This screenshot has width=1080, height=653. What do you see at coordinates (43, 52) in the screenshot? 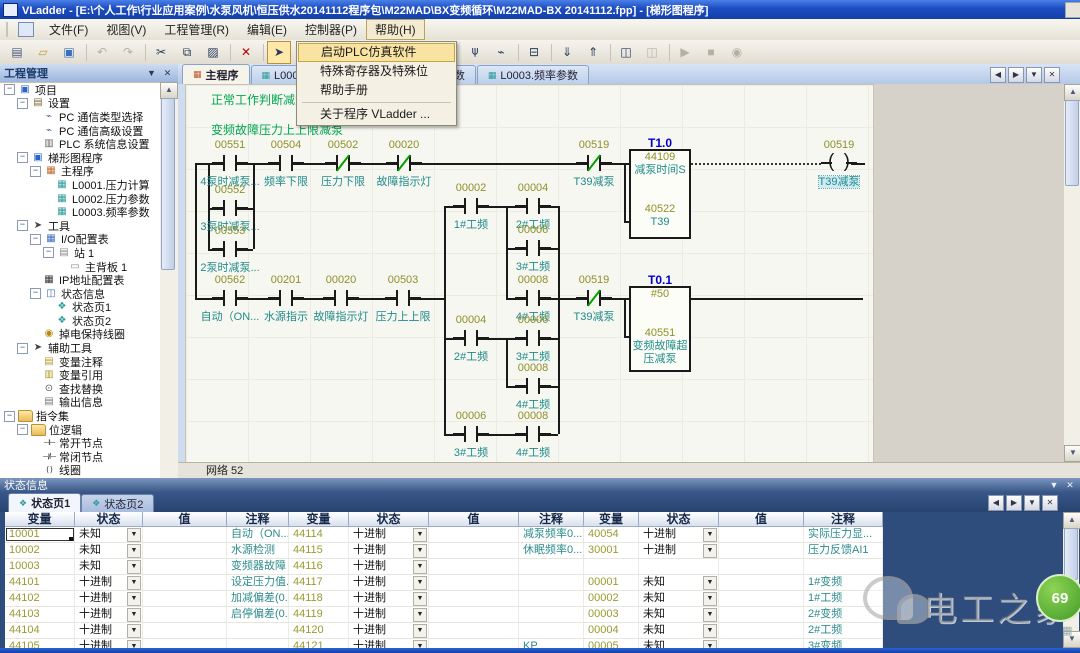
I see `open-file-button: ▱` at bounding box center [43, 52].